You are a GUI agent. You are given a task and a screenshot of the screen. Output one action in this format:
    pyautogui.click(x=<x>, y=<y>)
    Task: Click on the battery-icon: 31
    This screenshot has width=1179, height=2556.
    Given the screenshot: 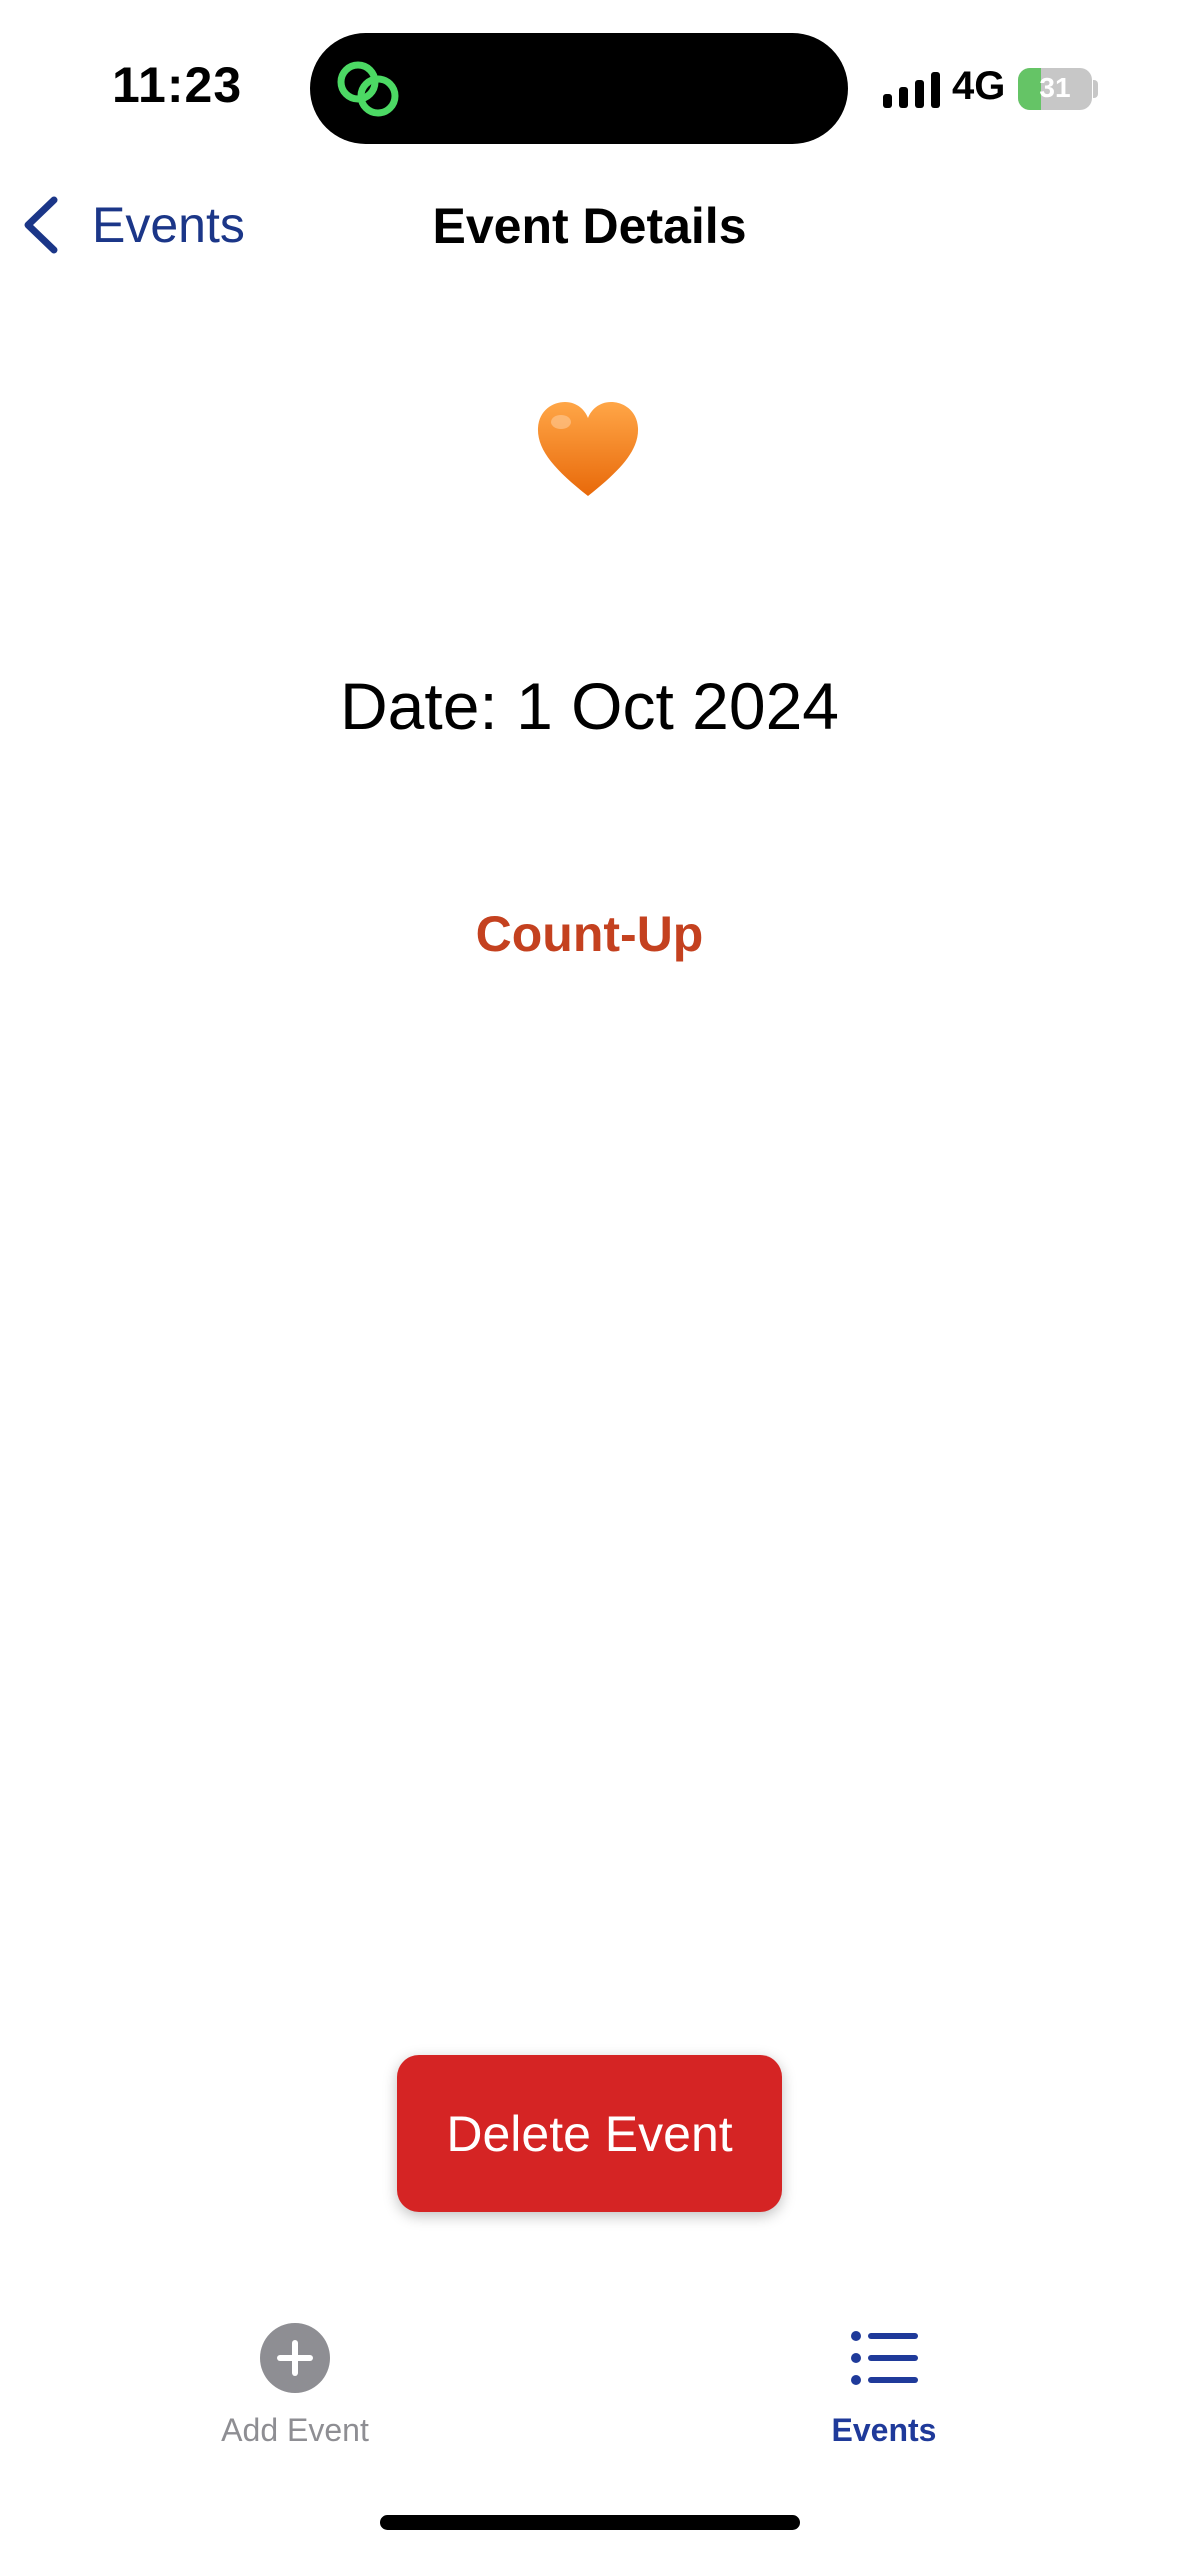 What is the action you would take?
    pyautogui.click(x=1055, y=89)
    